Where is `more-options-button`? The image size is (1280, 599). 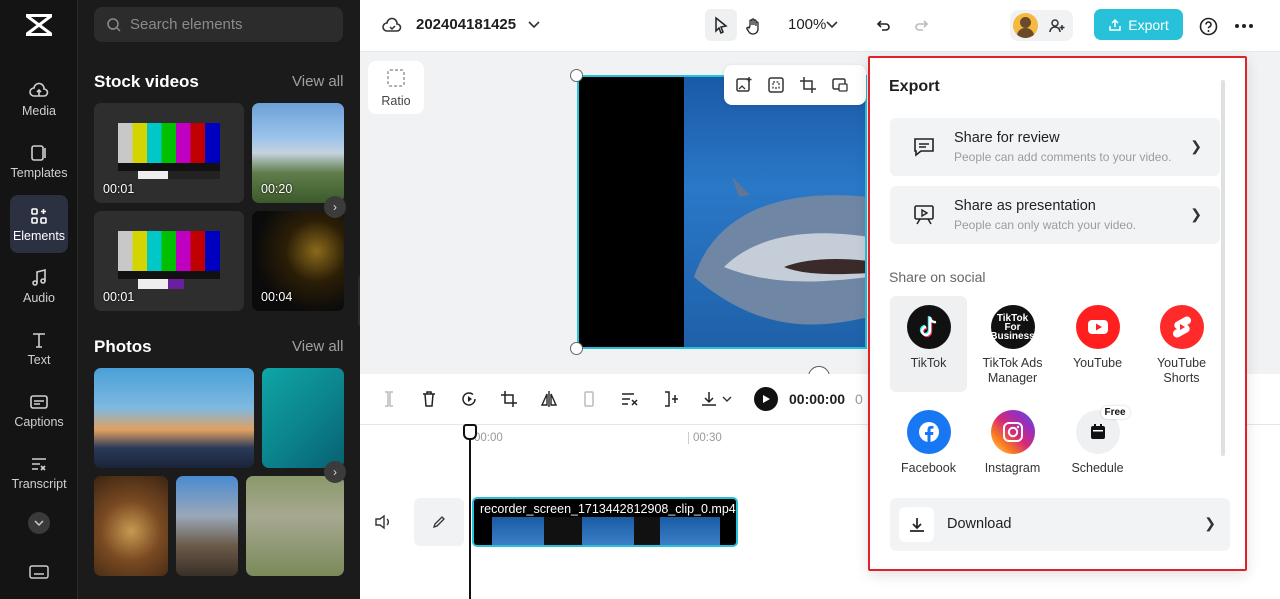 more-options-button is located at coordinates (1244, 26).